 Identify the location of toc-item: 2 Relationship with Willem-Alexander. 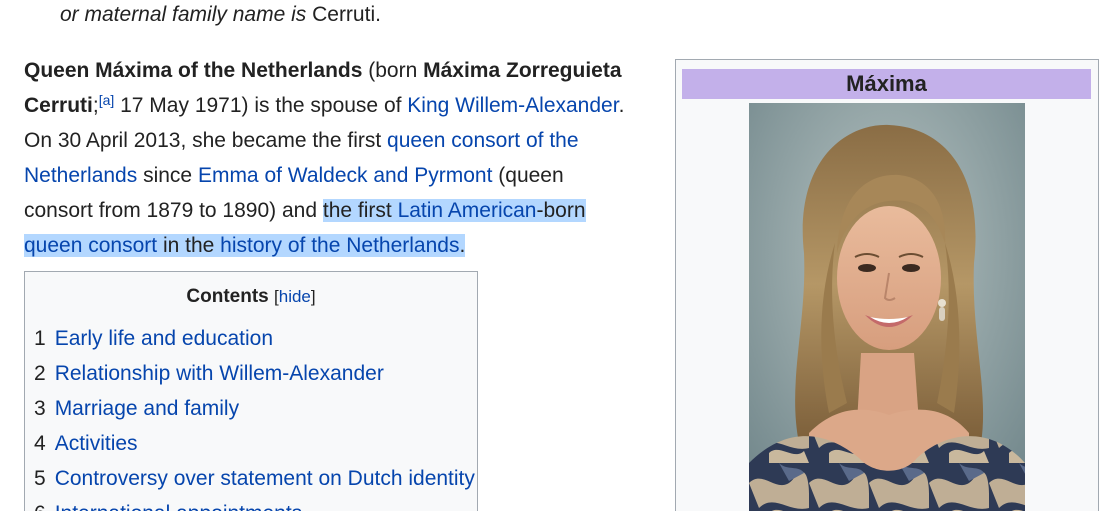
(254, 374).